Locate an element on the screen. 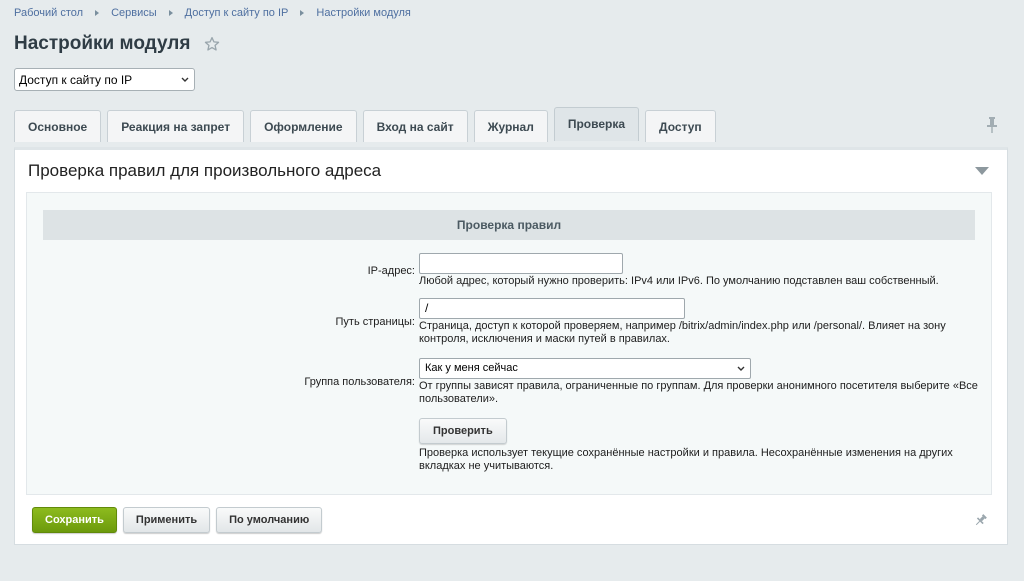  tab-access: Доступ is located at coordinates (680, 126).